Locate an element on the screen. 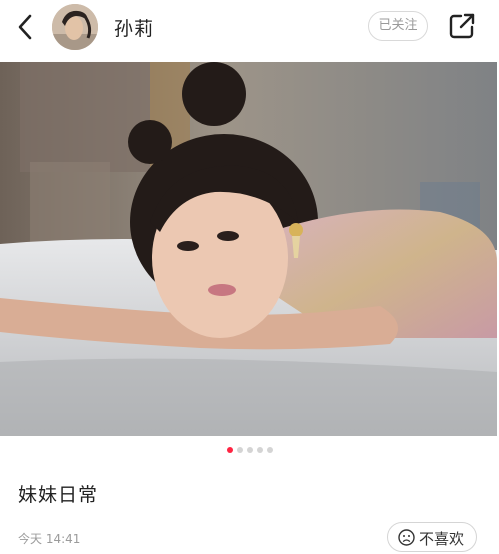 This screenshot has height=554, width=499. post-timestamp: 今天 14:41 is located at coordinates (49, 539).